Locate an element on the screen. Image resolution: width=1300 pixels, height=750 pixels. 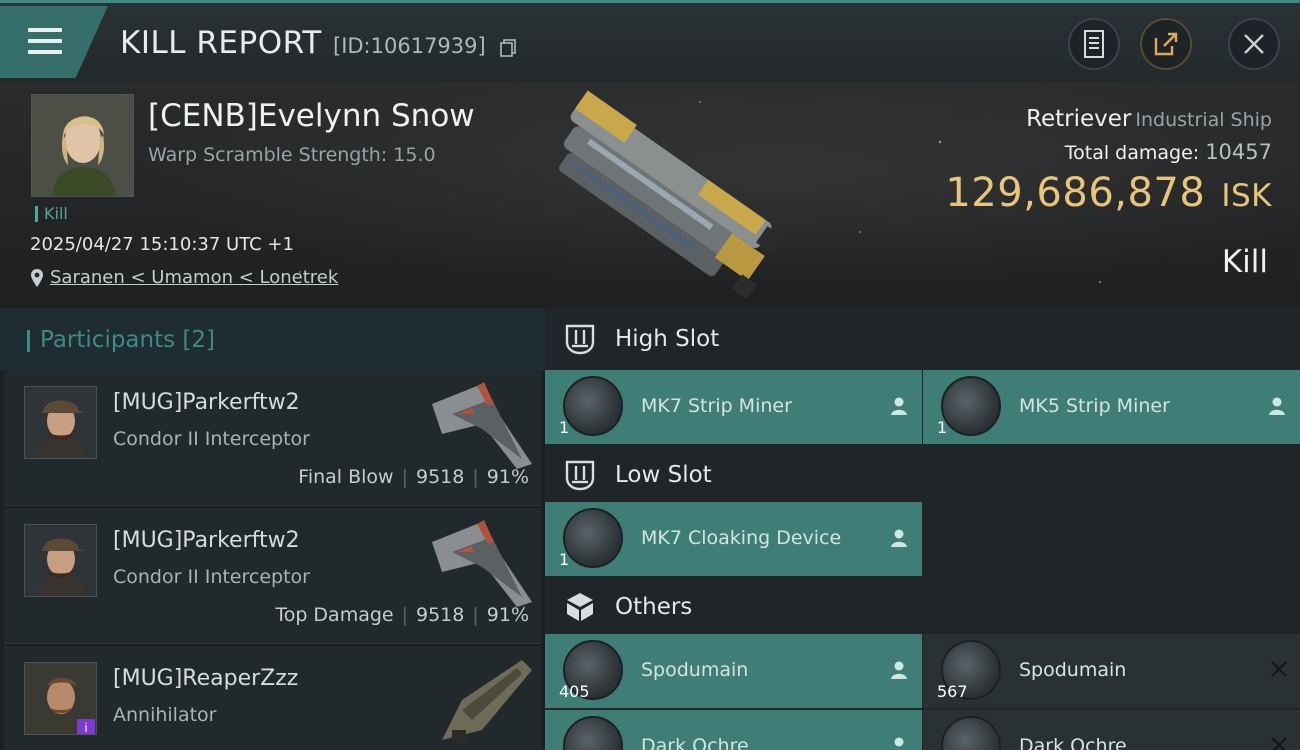
top-bar: KILL REPORT [ID:10617939] is located at coordinates (650, 41).